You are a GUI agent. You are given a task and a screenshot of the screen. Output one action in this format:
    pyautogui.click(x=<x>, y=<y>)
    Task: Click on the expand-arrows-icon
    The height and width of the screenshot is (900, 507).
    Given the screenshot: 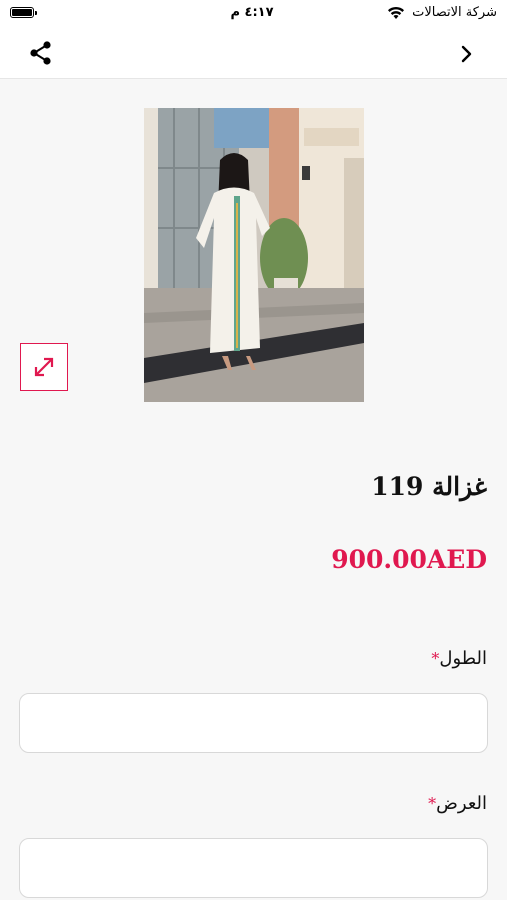 What is the action you would take?
    pyautogui.click(x=44, y=367)
    